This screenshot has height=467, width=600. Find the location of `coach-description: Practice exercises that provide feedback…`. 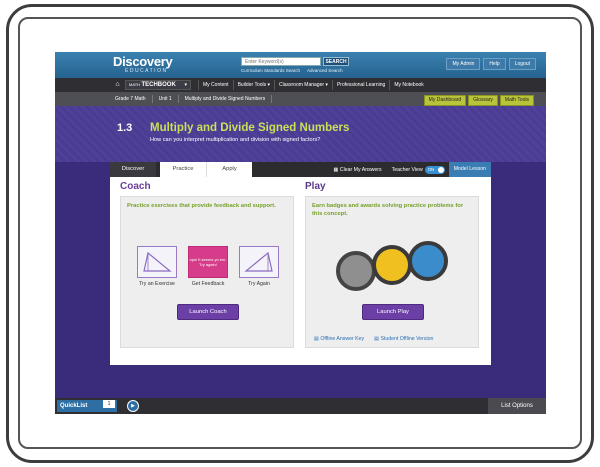

coach-description: Practice exercises that provide feedback… is located at coordinates (201, 206).